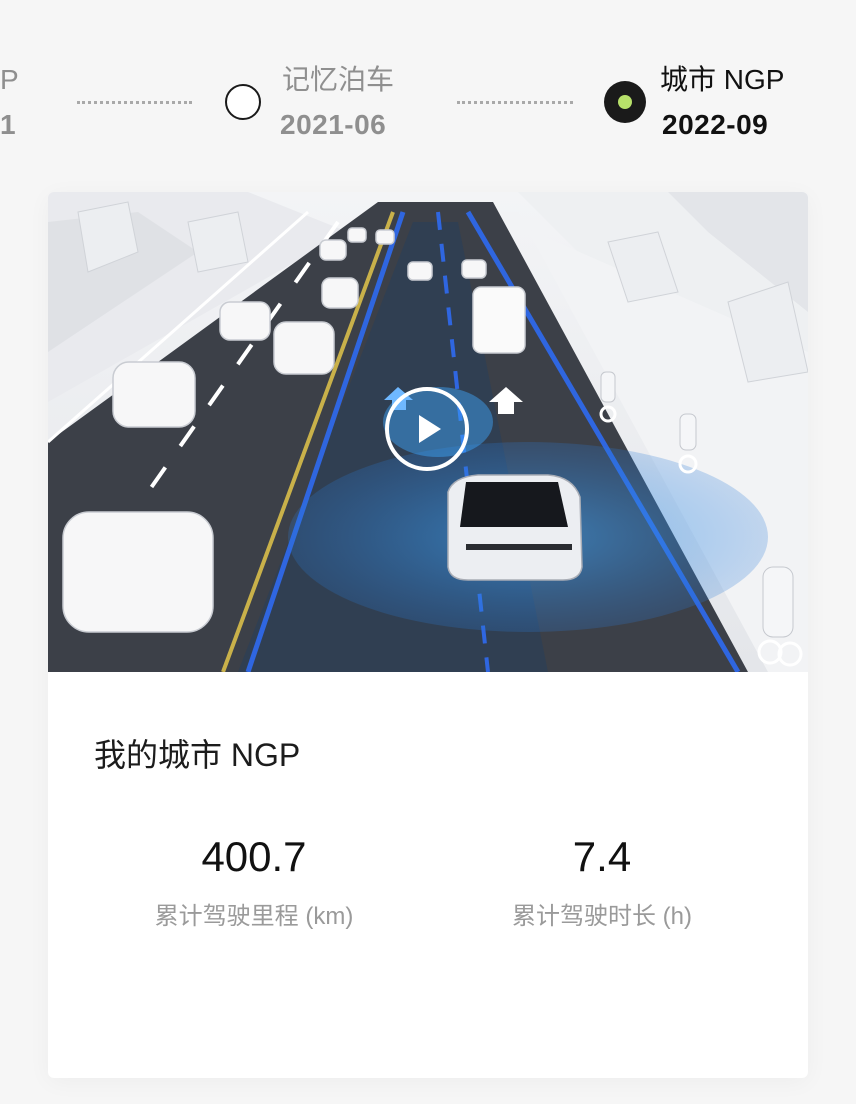 The image size is (856, 1104). What do you see at coordinates (333, 124) in the screenshot?
I see `timeline-item-date: 2021-06` at bounding box center [333, 124].